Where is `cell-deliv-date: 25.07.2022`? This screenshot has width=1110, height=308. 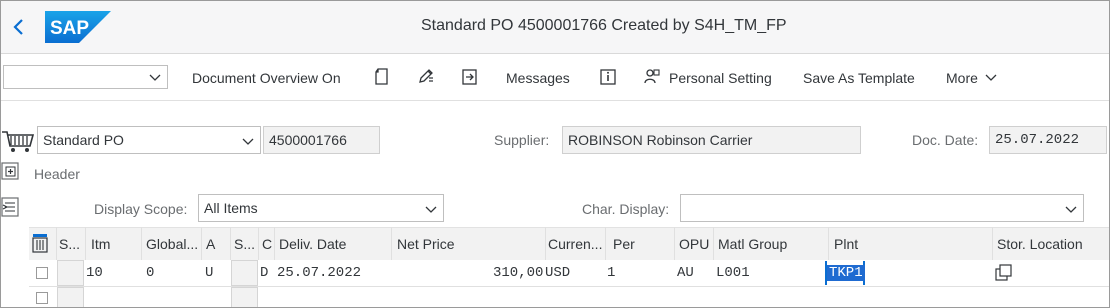 cell-deliv-date: 25.07.2022 is located at coordinates (319, 273).